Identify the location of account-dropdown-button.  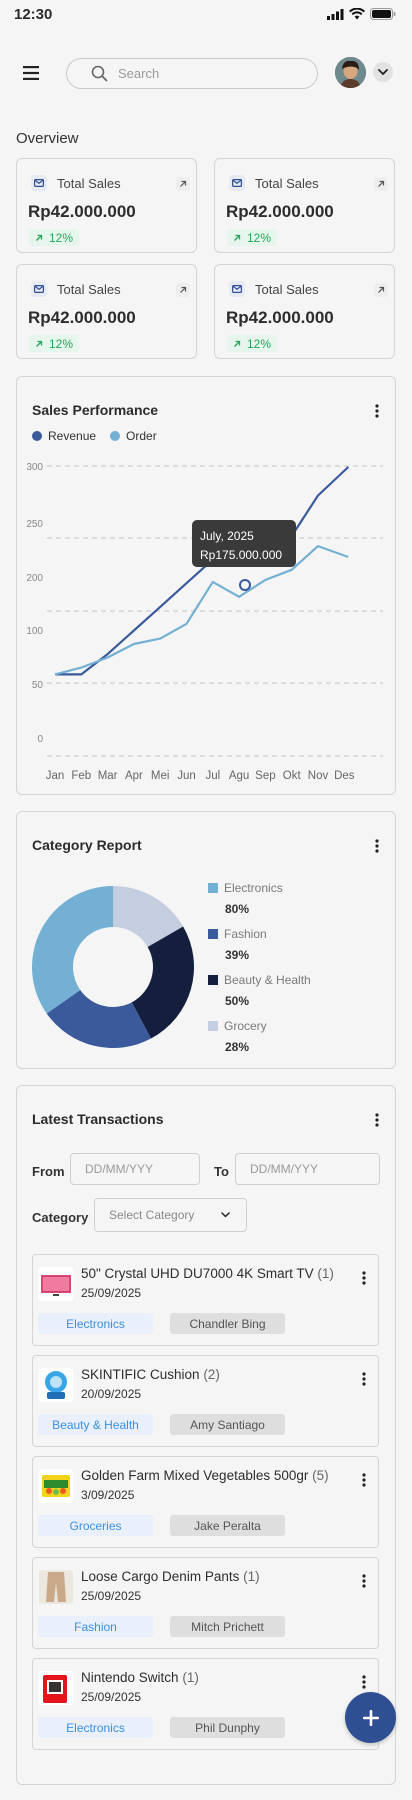
(383, 72).